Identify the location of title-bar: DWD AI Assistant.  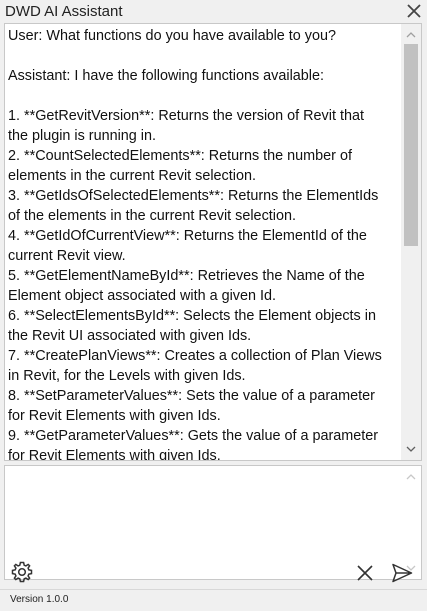
(213, 11).